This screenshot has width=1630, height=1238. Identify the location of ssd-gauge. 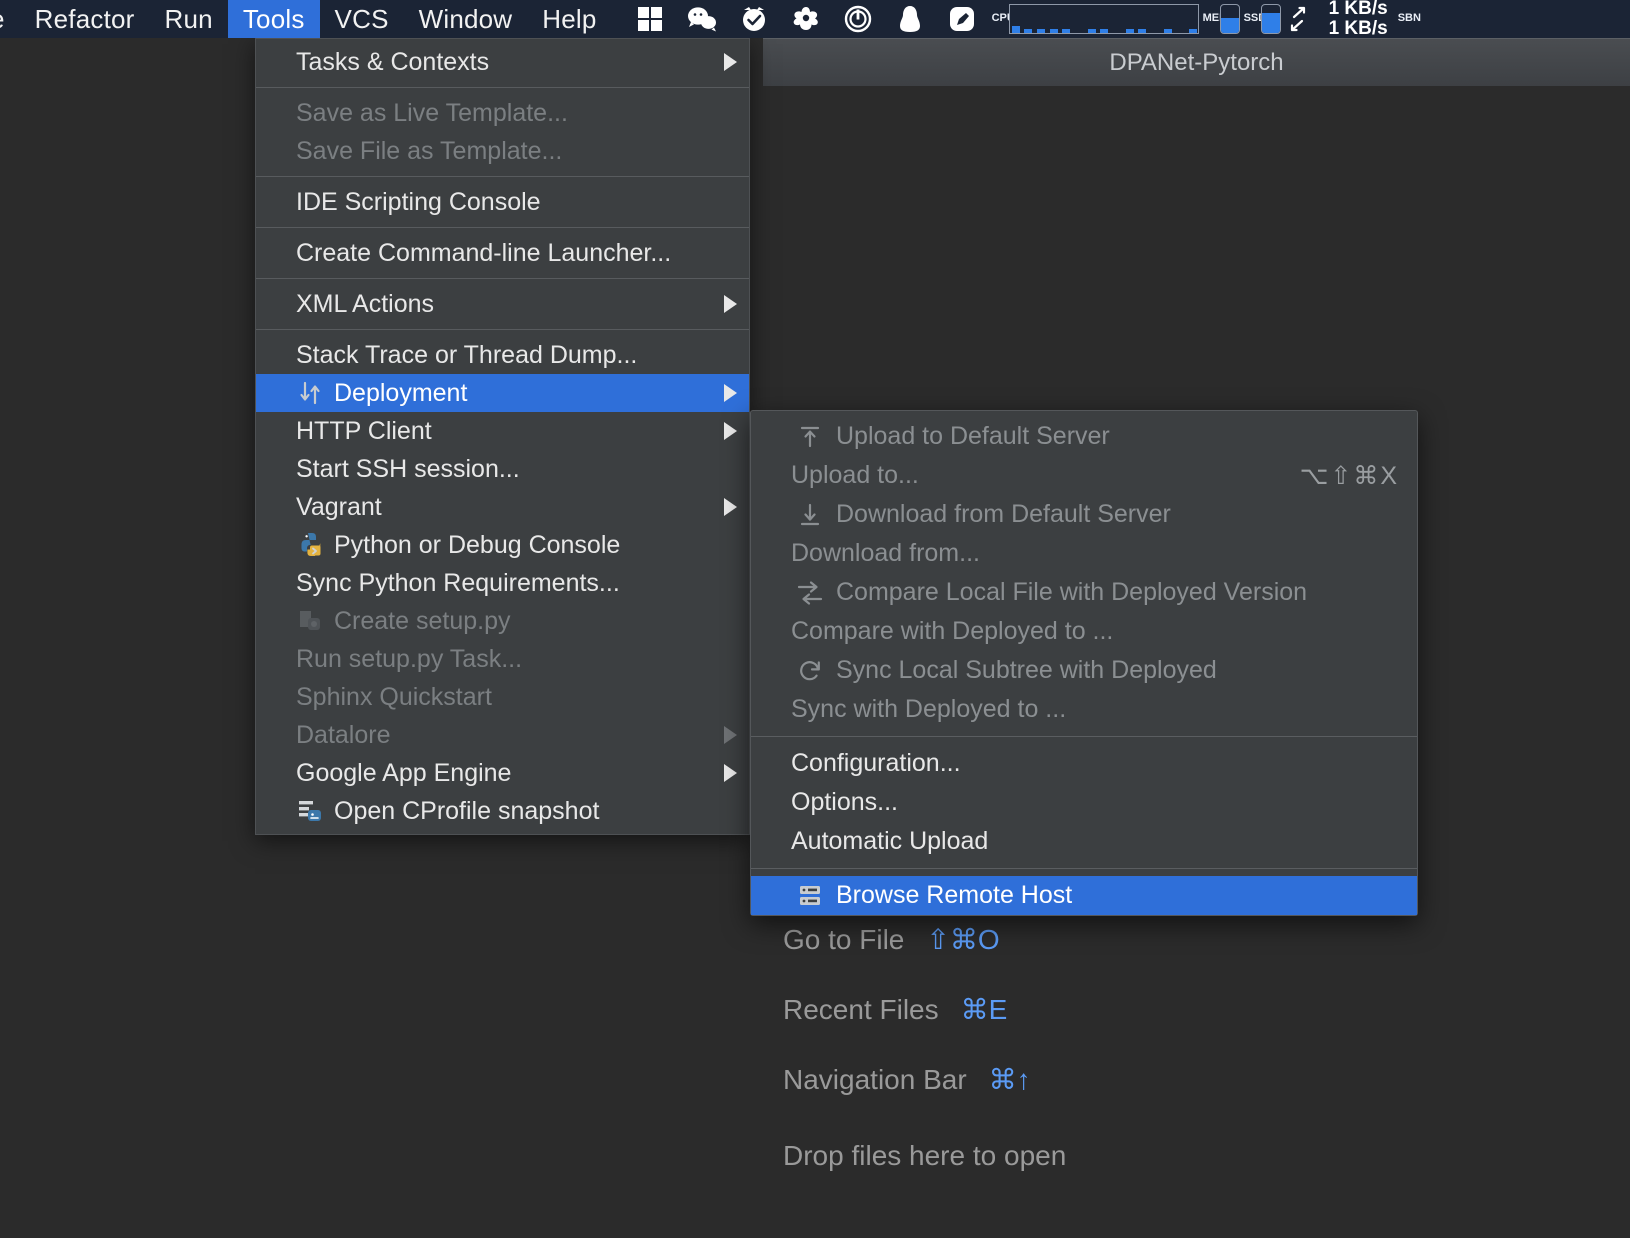
(1270, 19).